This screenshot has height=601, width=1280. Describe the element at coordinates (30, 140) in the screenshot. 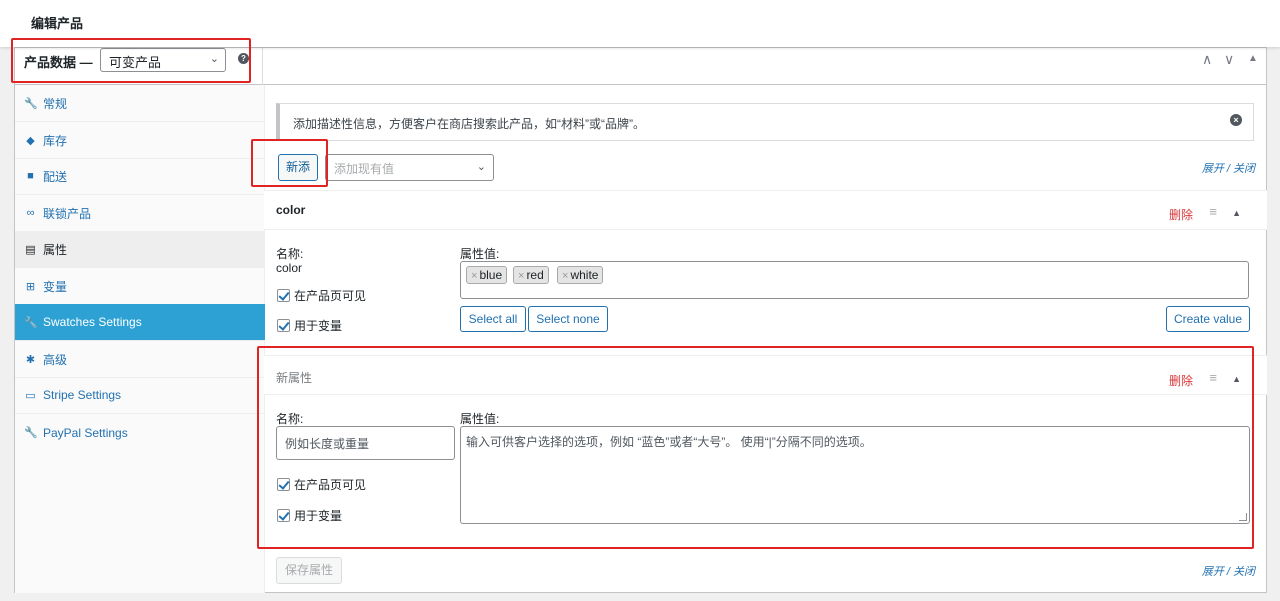

I see `tag-icon: ◆` at that location.